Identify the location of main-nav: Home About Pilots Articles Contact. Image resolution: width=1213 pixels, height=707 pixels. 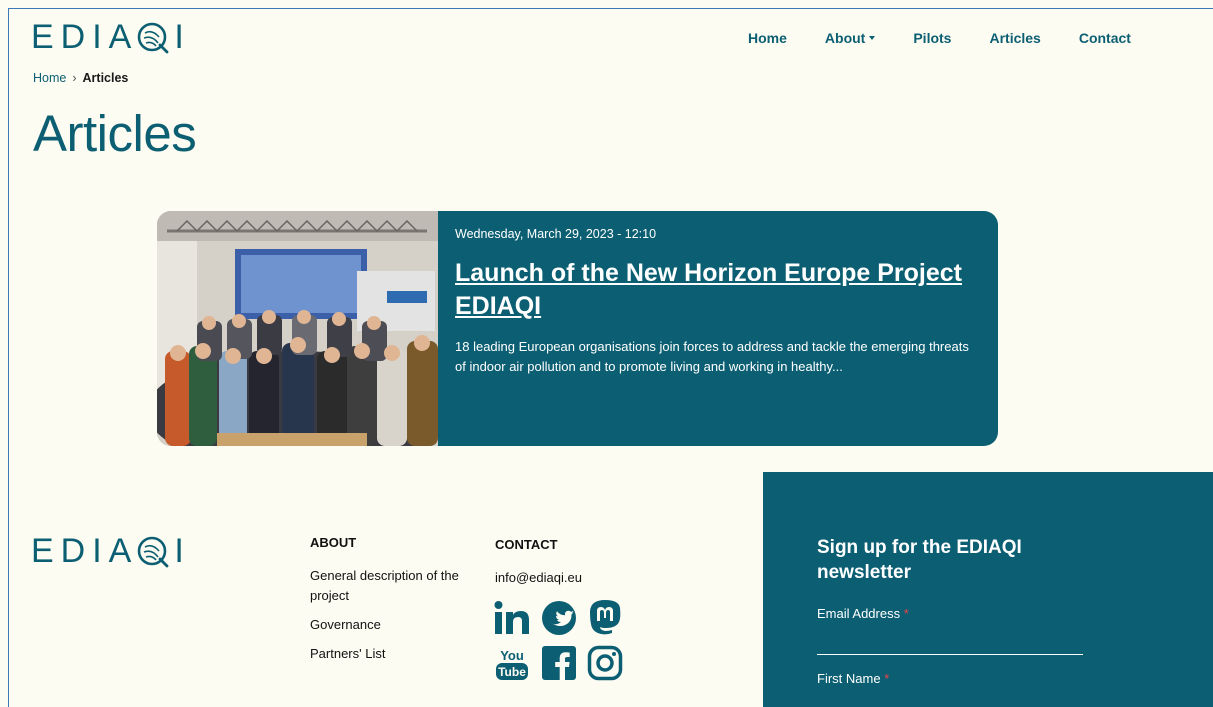
(958, 38).